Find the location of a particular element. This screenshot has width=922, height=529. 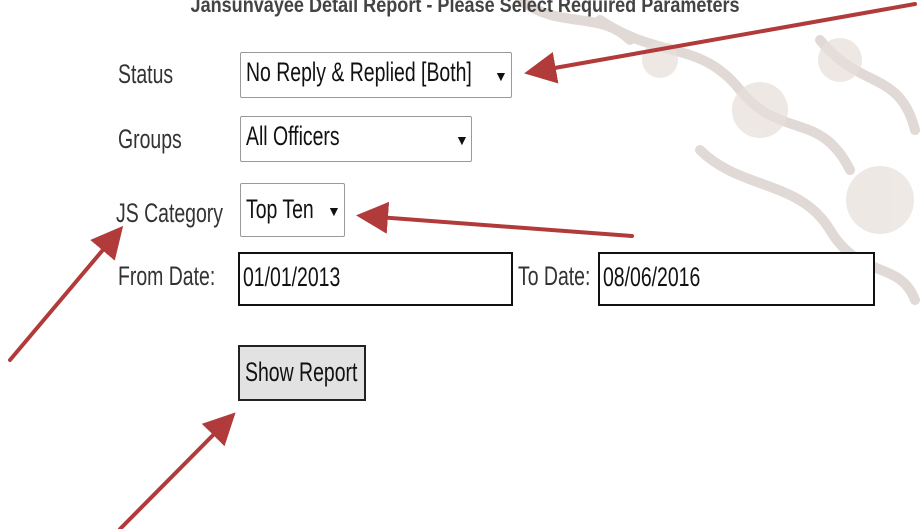

to-date-label: To Date: is located at coordinates (554, 276).